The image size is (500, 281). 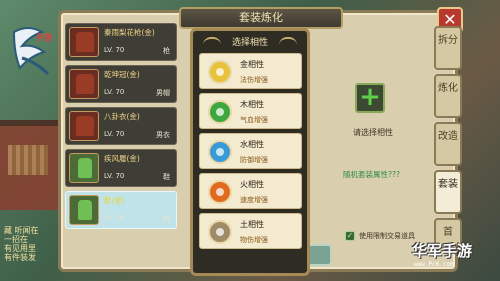 I want to click on option-name: 金相性, so click(x=252, y=64).